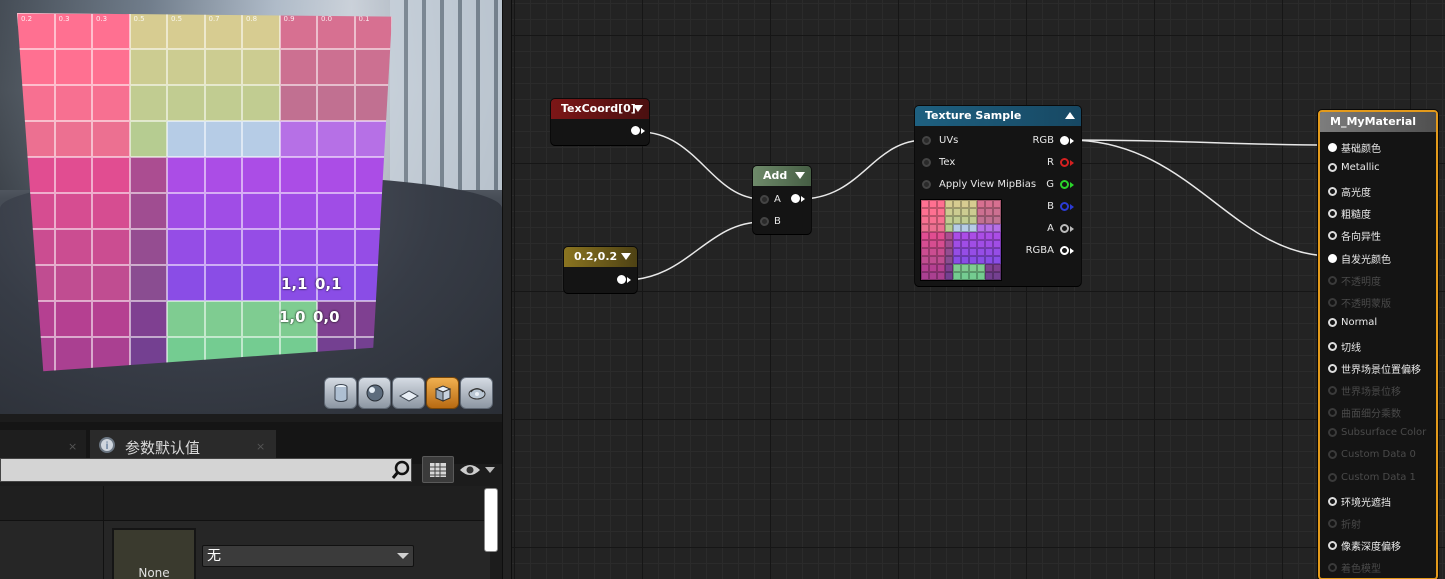 The height and width of the screenshot is (579, 1445). I want to click on pin-label: 环境光遮挡, so click(1366, 503).